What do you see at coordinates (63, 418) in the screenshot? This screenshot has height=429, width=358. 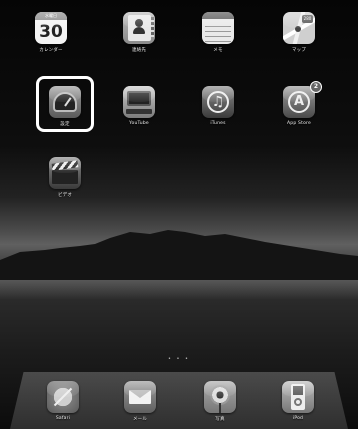 I see `app-label: Safari` at bounding box center [63, 418].